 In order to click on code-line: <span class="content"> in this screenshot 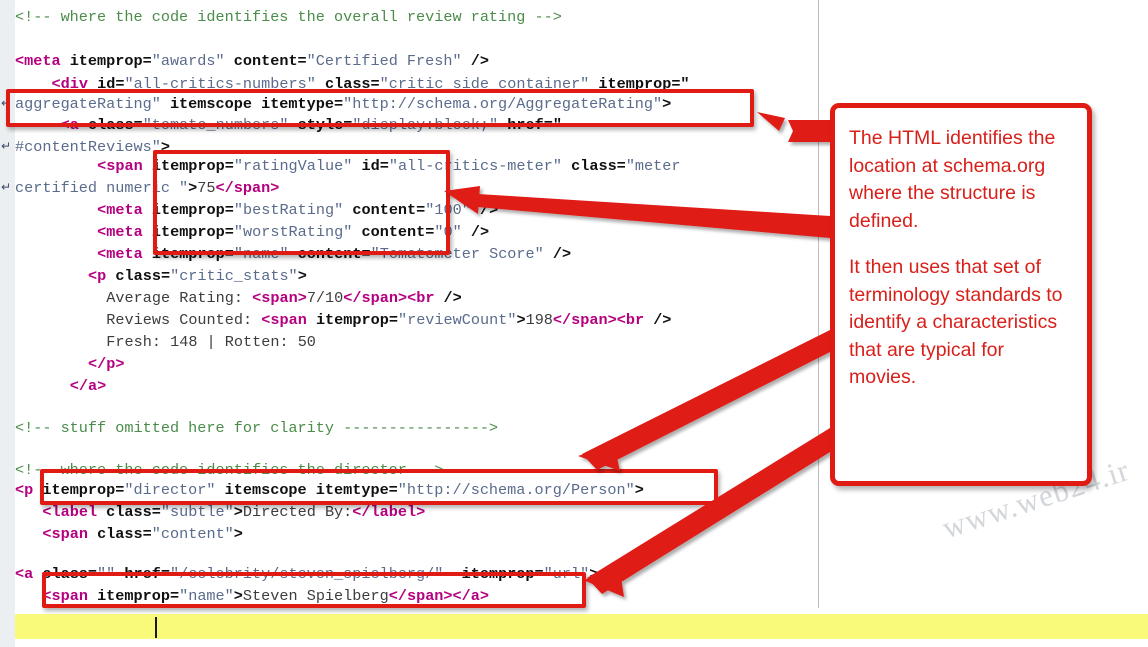, I will do `click(142, 534)`.